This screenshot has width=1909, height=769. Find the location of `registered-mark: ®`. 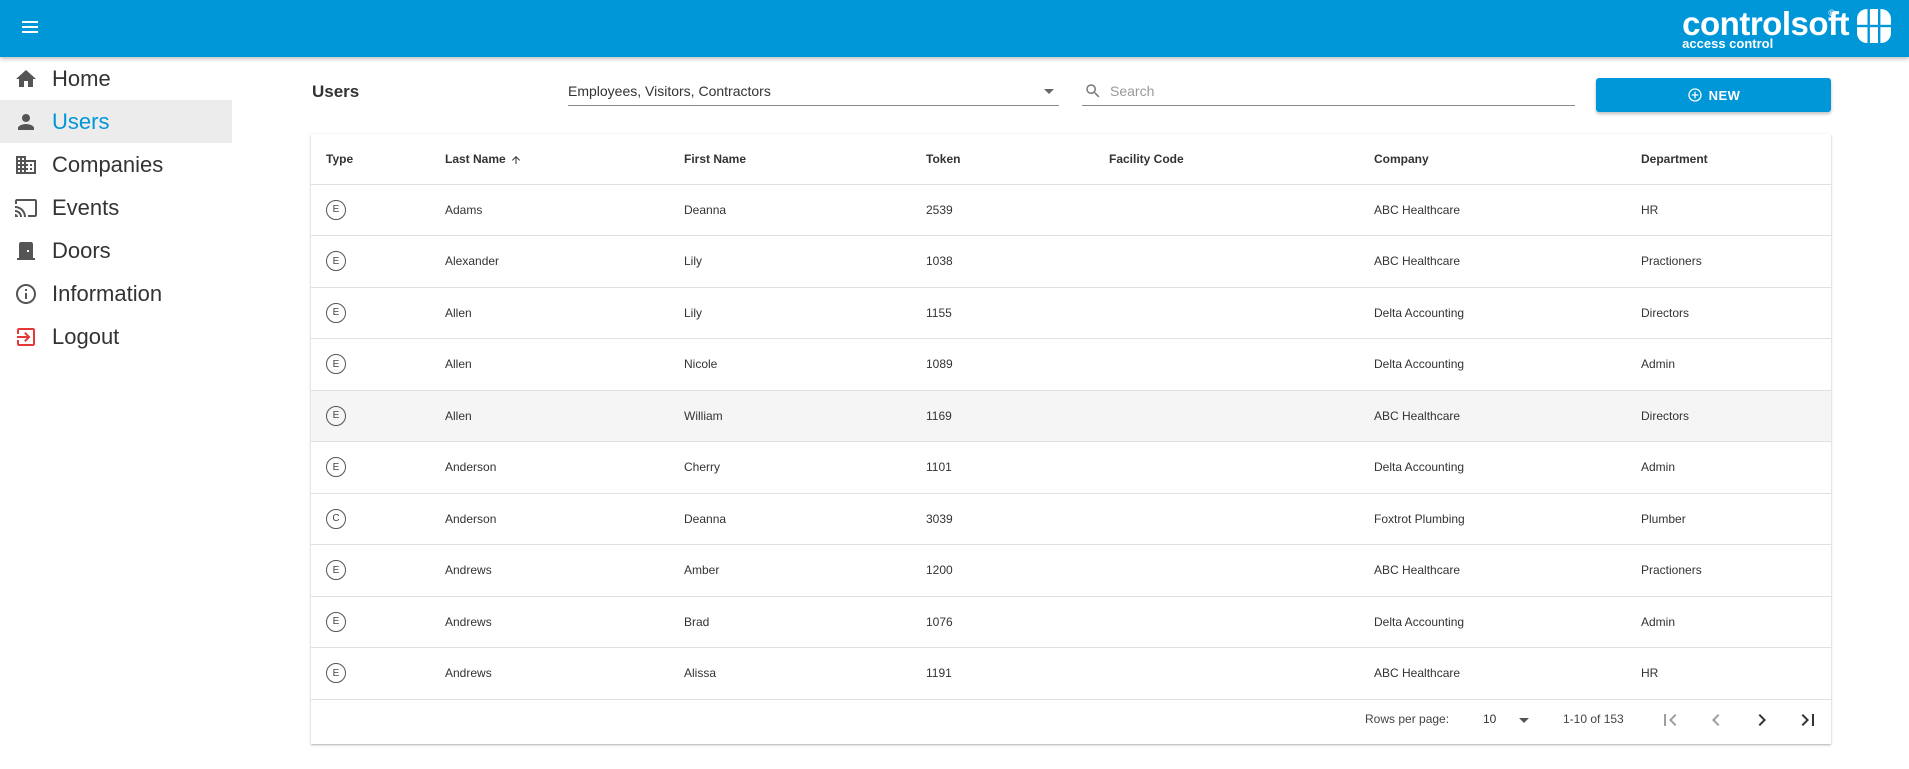

registered-mark: ® is located at coordinates (1831, 13).